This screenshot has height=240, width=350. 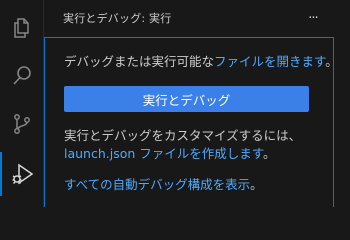 What do you see at coordinates (117, 18) in the screenshot?
I see `sidebar-title: 実行とデバッグ: 実行` at bounding box center [117, 18].